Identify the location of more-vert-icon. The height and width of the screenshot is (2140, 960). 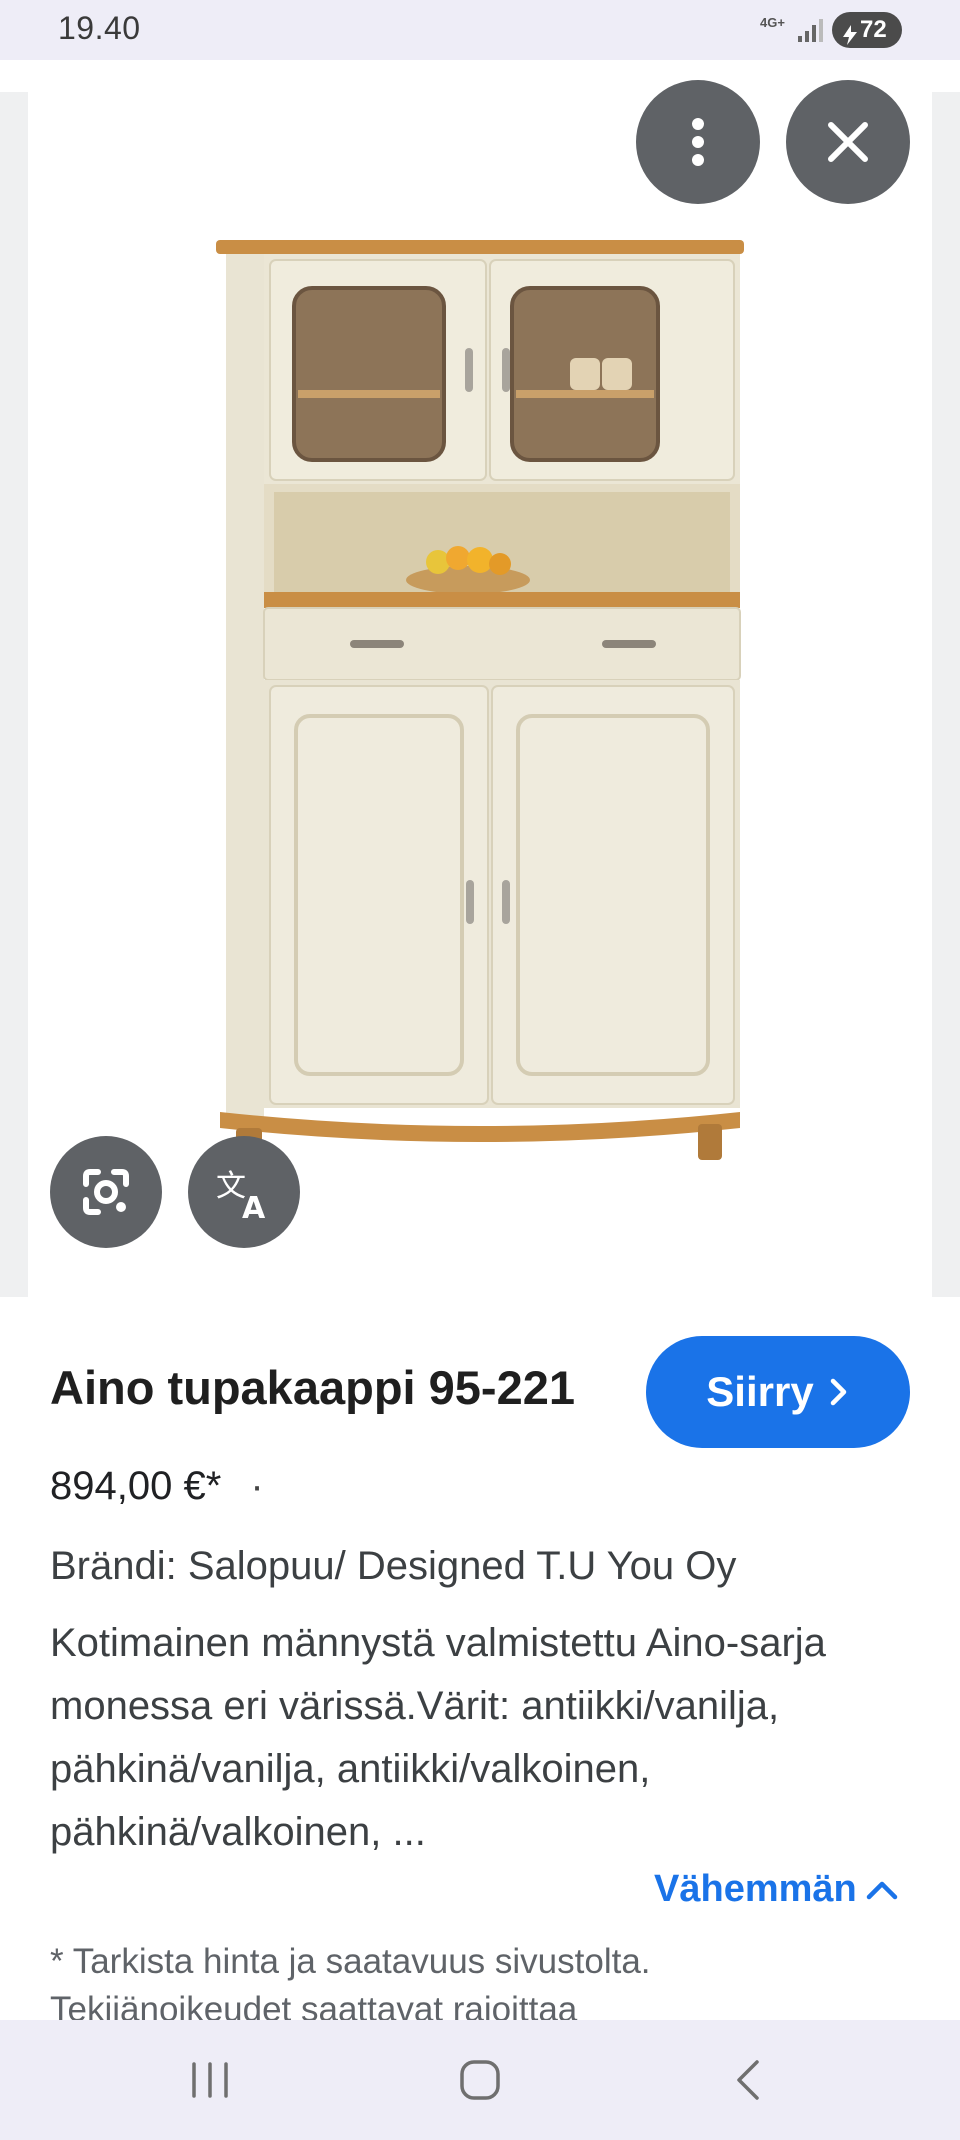
(698, 142).